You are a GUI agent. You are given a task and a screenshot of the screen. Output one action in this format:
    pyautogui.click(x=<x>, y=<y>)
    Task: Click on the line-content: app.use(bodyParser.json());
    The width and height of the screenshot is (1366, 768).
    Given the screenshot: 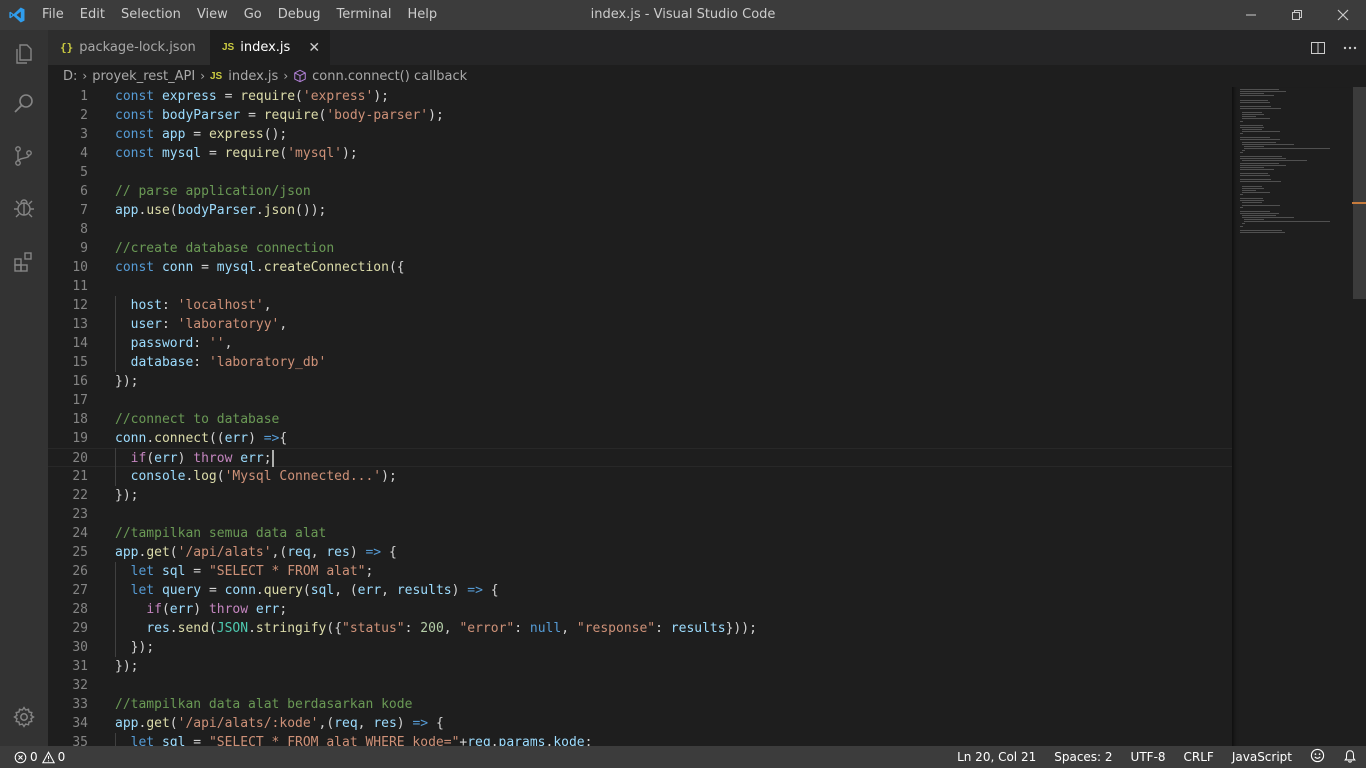 What is the action you would take?
    pyautogui.click(x=221, y=210)
    